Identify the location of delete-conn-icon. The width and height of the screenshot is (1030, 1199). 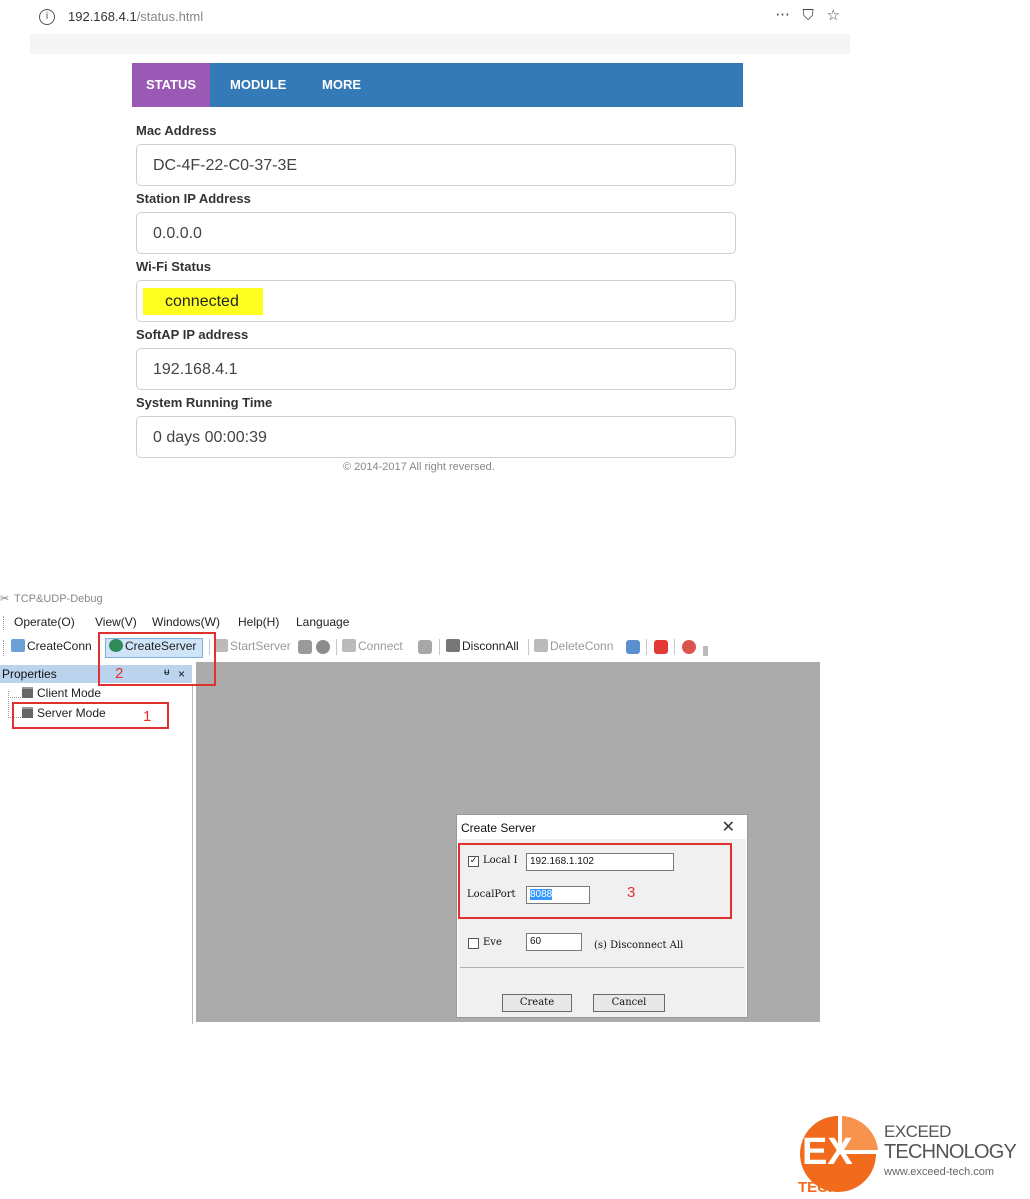
(541, 645).